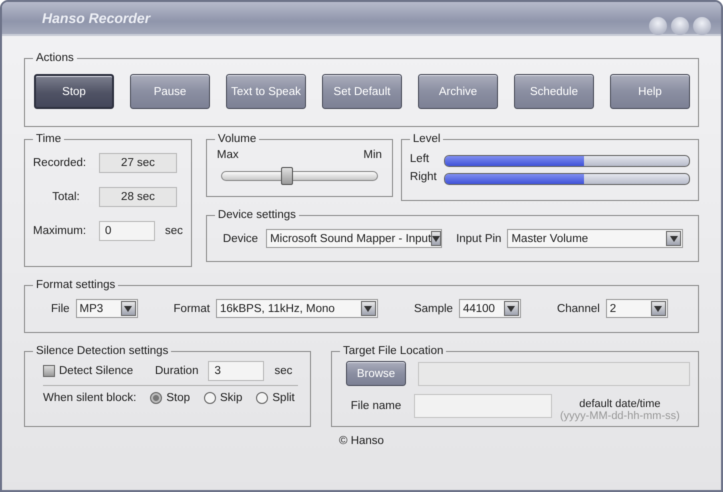 The image size is (723, 492). Describe the element at coordinates (48, 139) in the screenshot. I see `group-label: Time` at that location.